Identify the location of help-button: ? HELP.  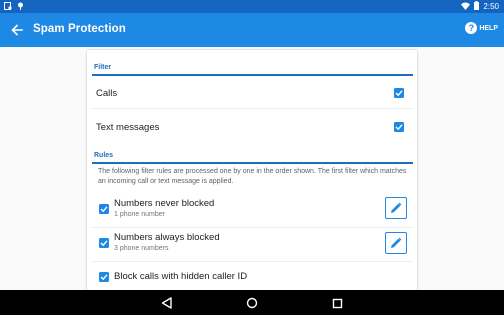
(481, 28).